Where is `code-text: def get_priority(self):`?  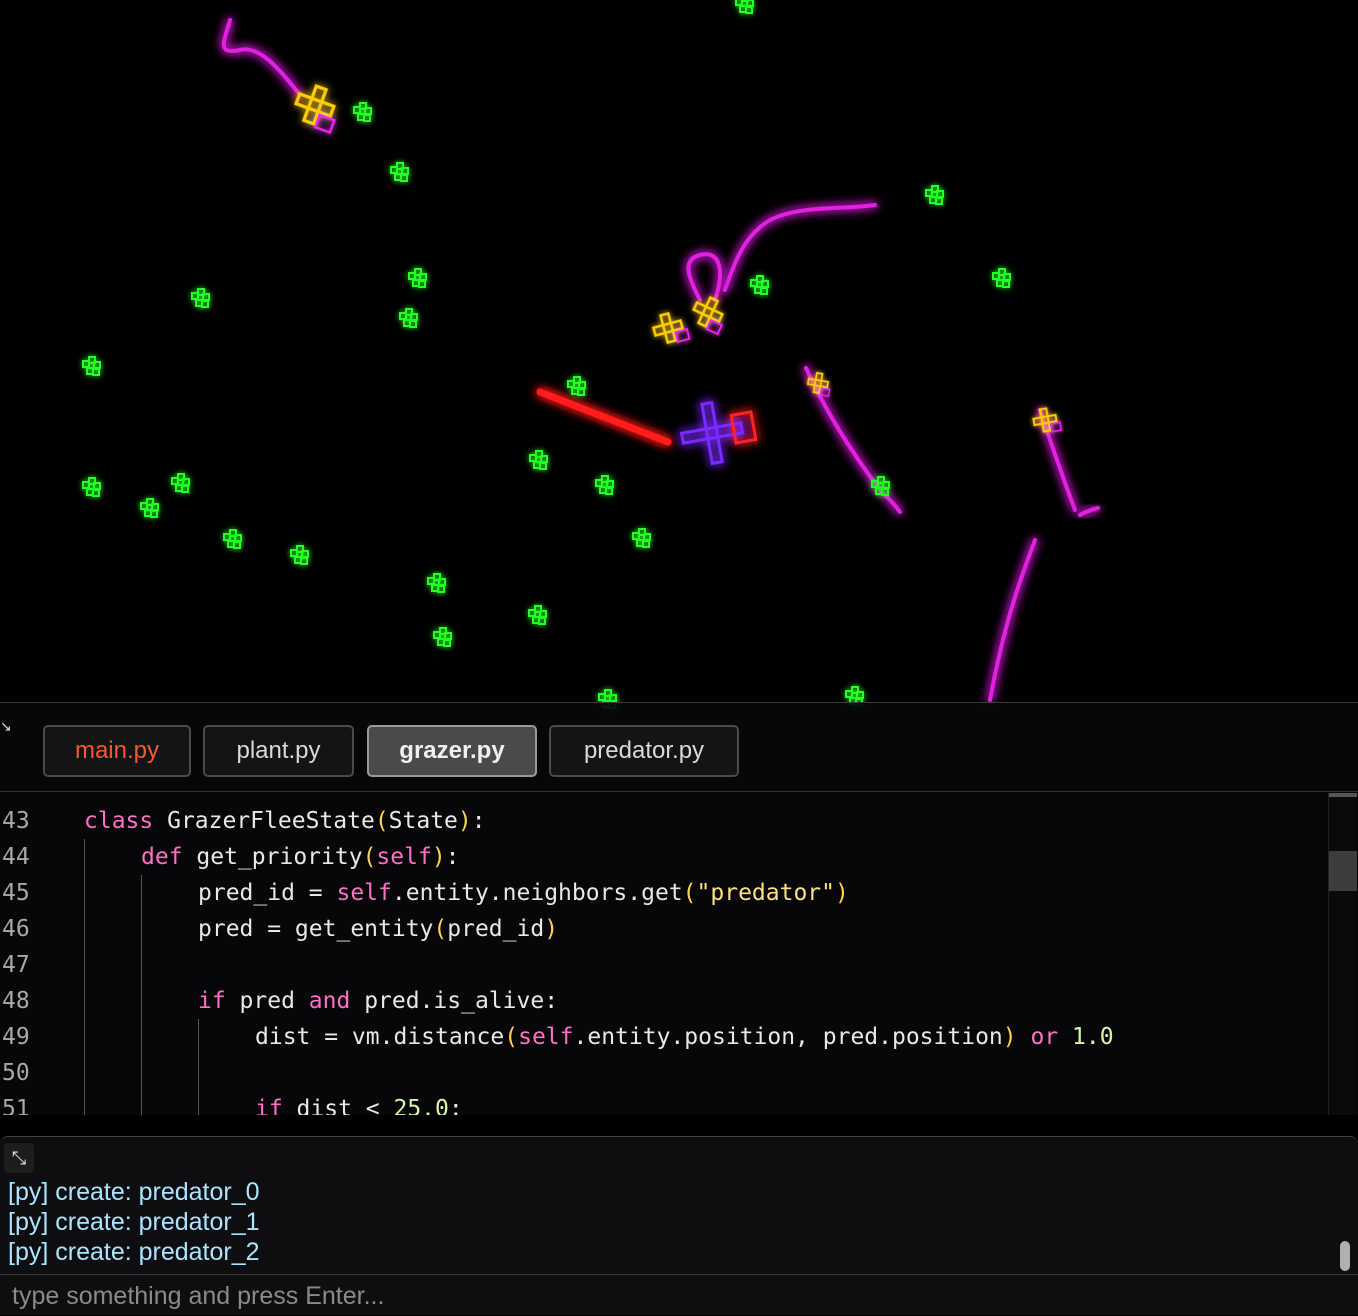 code-text: def get_priority(self): is located at coordinates (300, 857).